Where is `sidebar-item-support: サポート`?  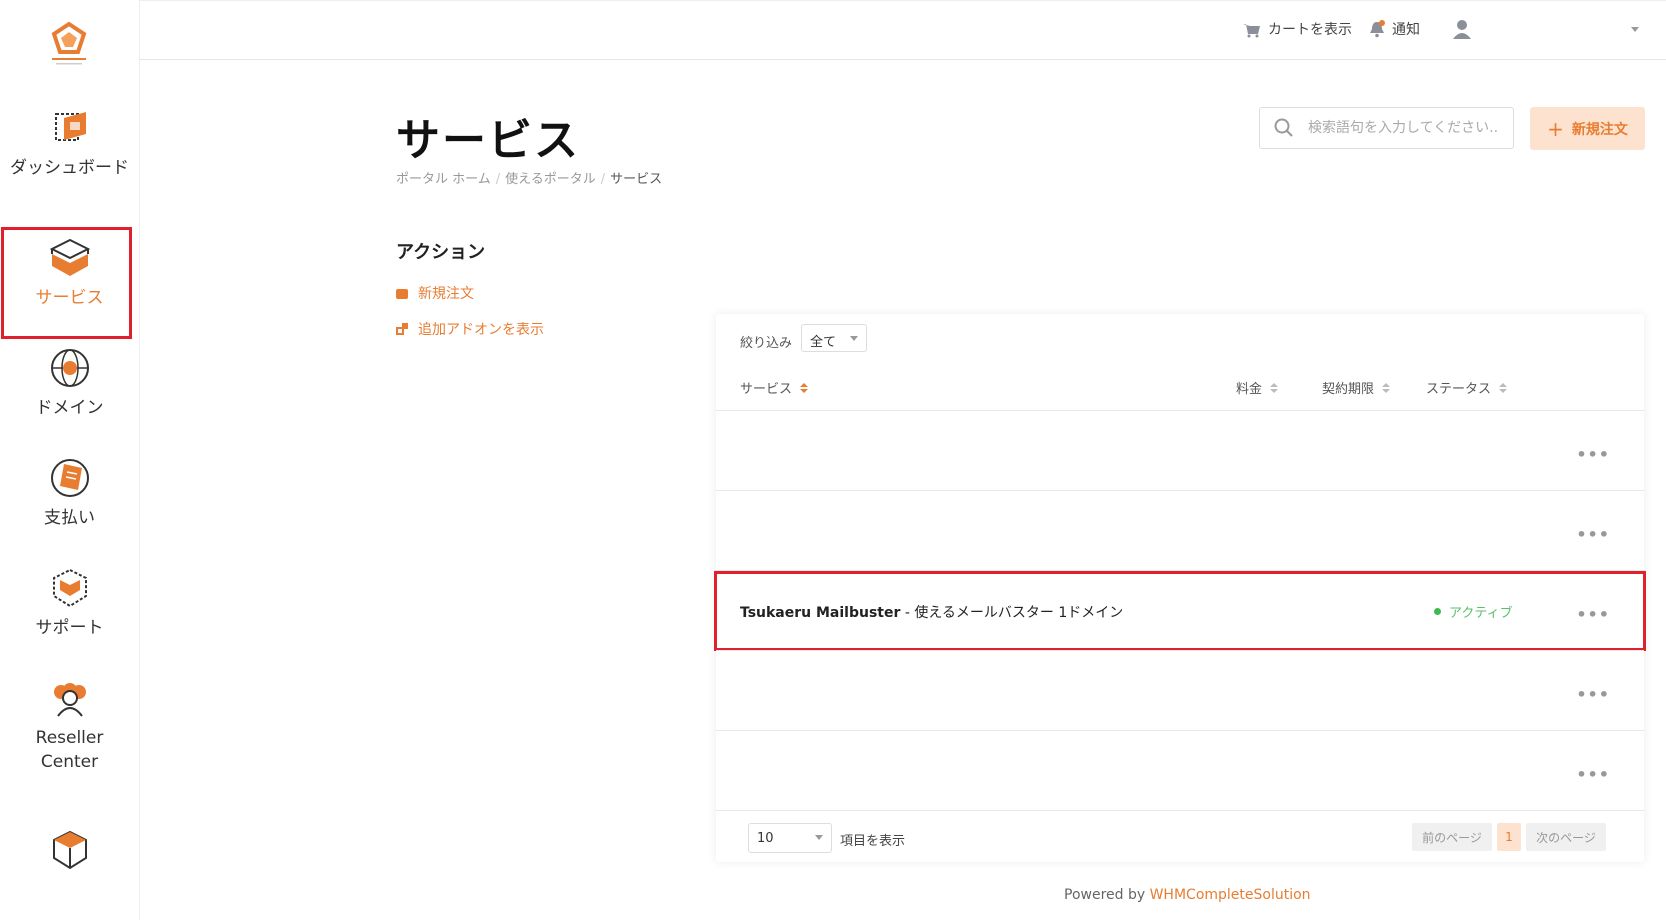 sidebar-item-support: サポート is located at coordinates (69, 603).